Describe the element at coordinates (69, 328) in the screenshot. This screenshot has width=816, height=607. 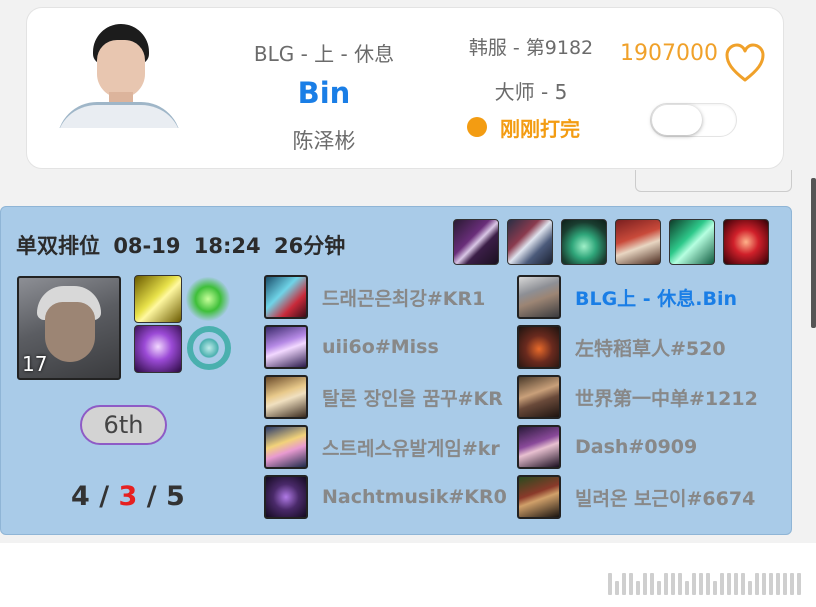
I see `champion-portrait: 17` at that location.